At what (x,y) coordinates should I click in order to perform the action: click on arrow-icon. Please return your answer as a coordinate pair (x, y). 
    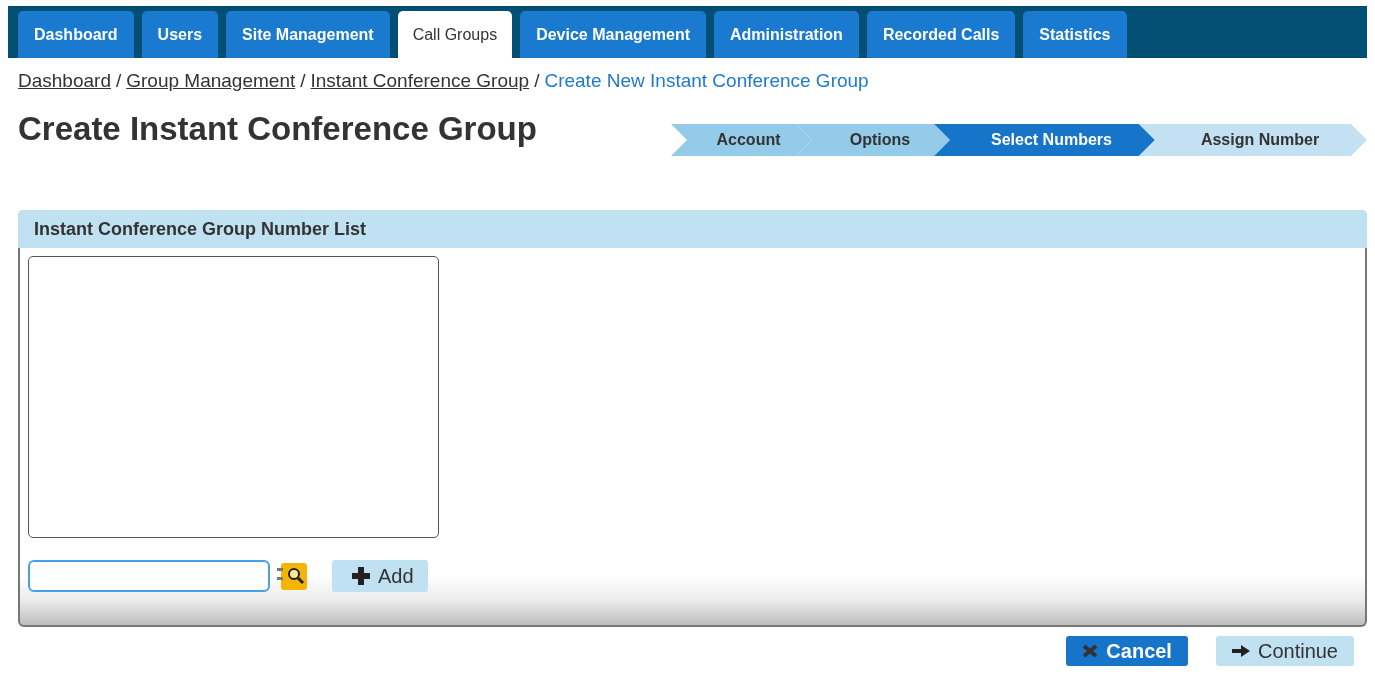
    Looking at the image, I should click on (1240, 651).